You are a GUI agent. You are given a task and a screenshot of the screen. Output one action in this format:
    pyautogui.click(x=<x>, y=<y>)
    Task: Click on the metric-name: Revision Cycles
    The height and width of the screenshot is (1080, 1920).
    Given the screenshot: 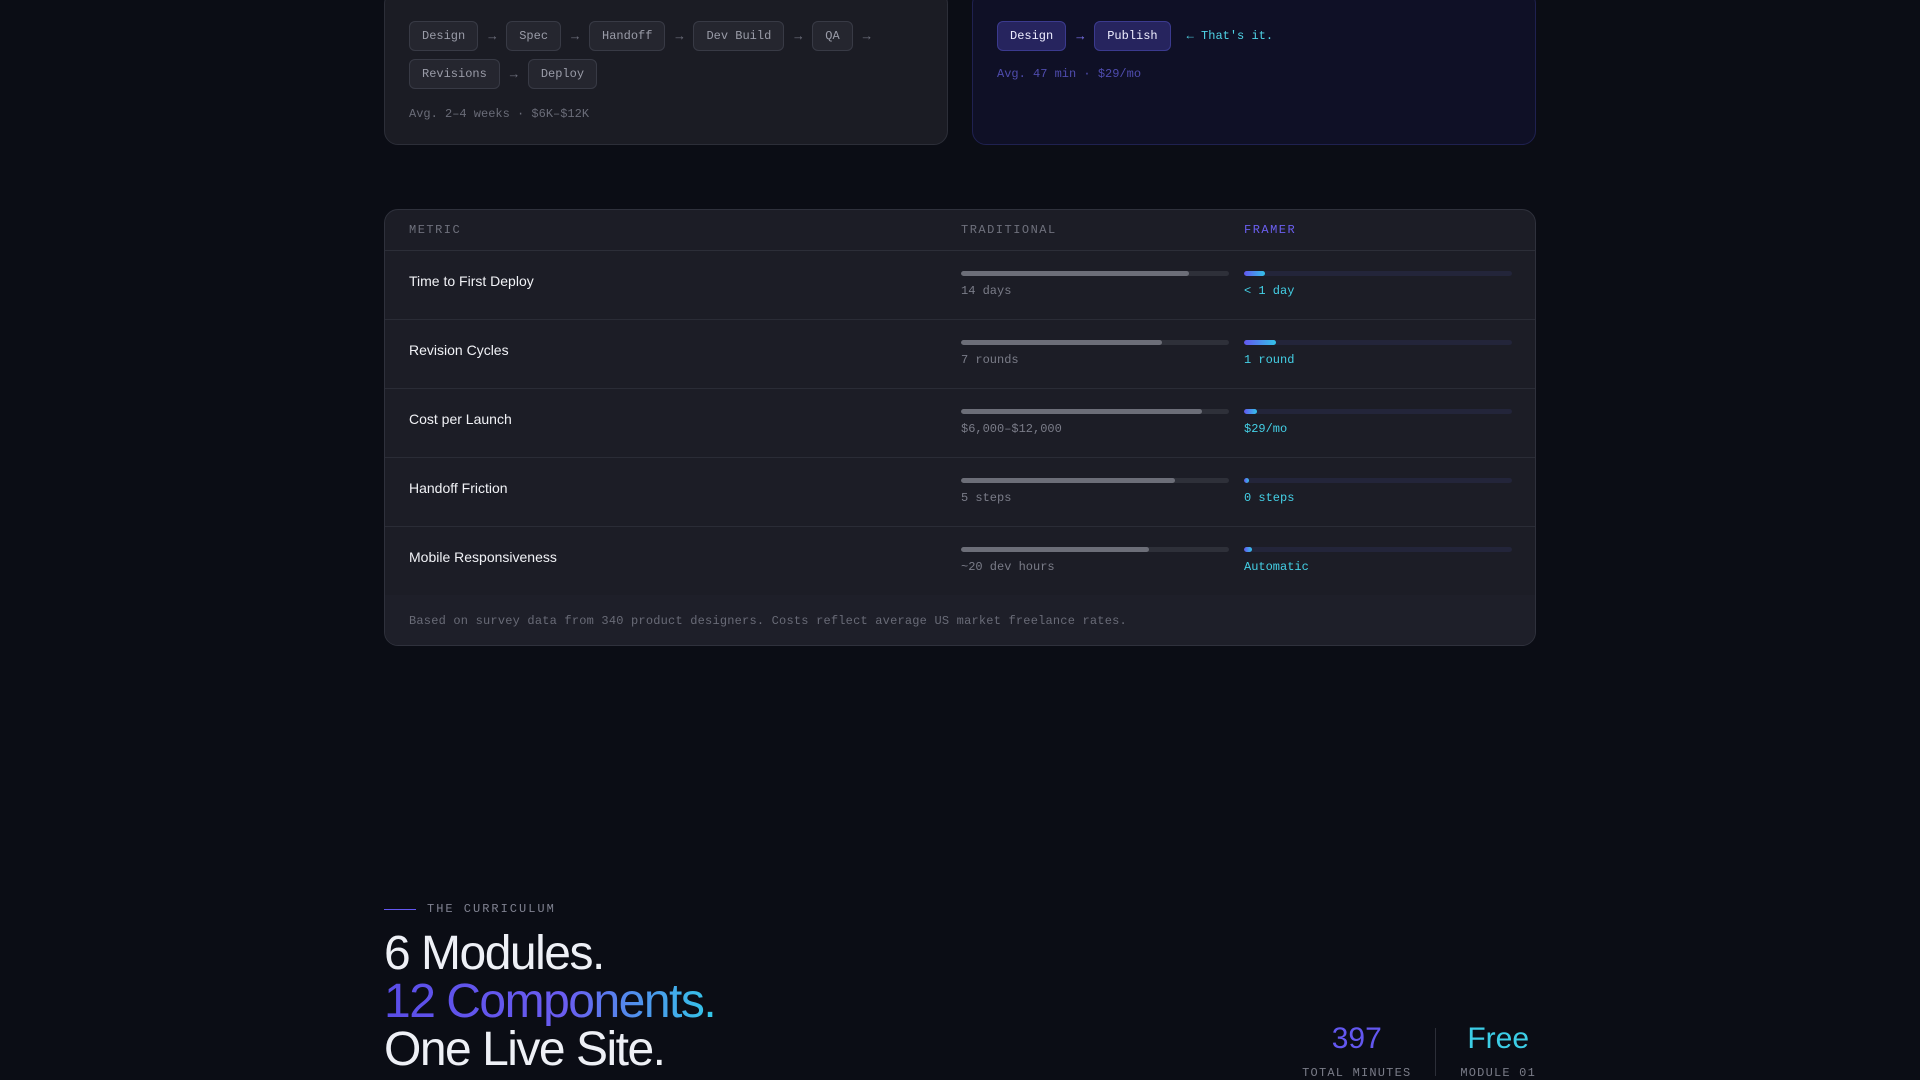 What is the action you would take?
    pyautogui.click(x=459, y=350)
    